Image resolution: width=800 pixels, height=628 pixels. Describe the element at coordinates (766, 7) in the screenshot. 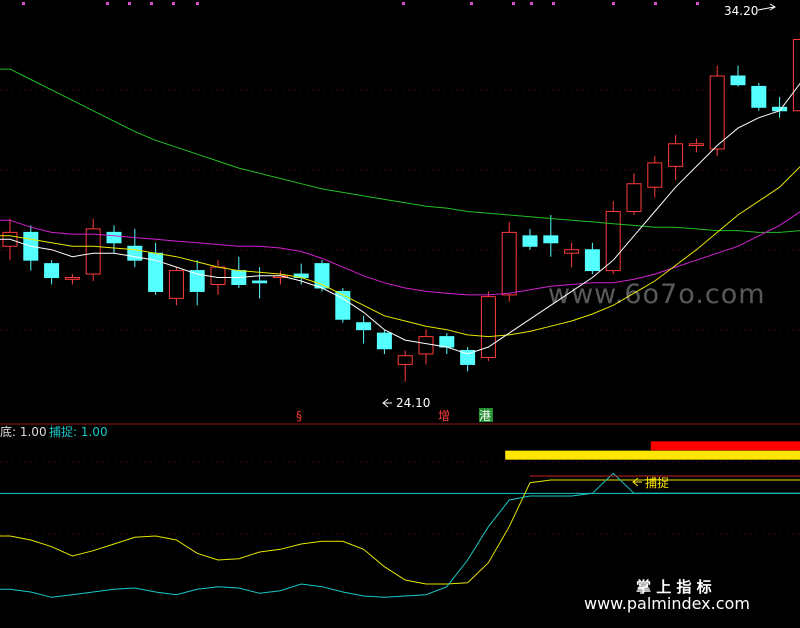

I see `price-high-arrow` at that location.